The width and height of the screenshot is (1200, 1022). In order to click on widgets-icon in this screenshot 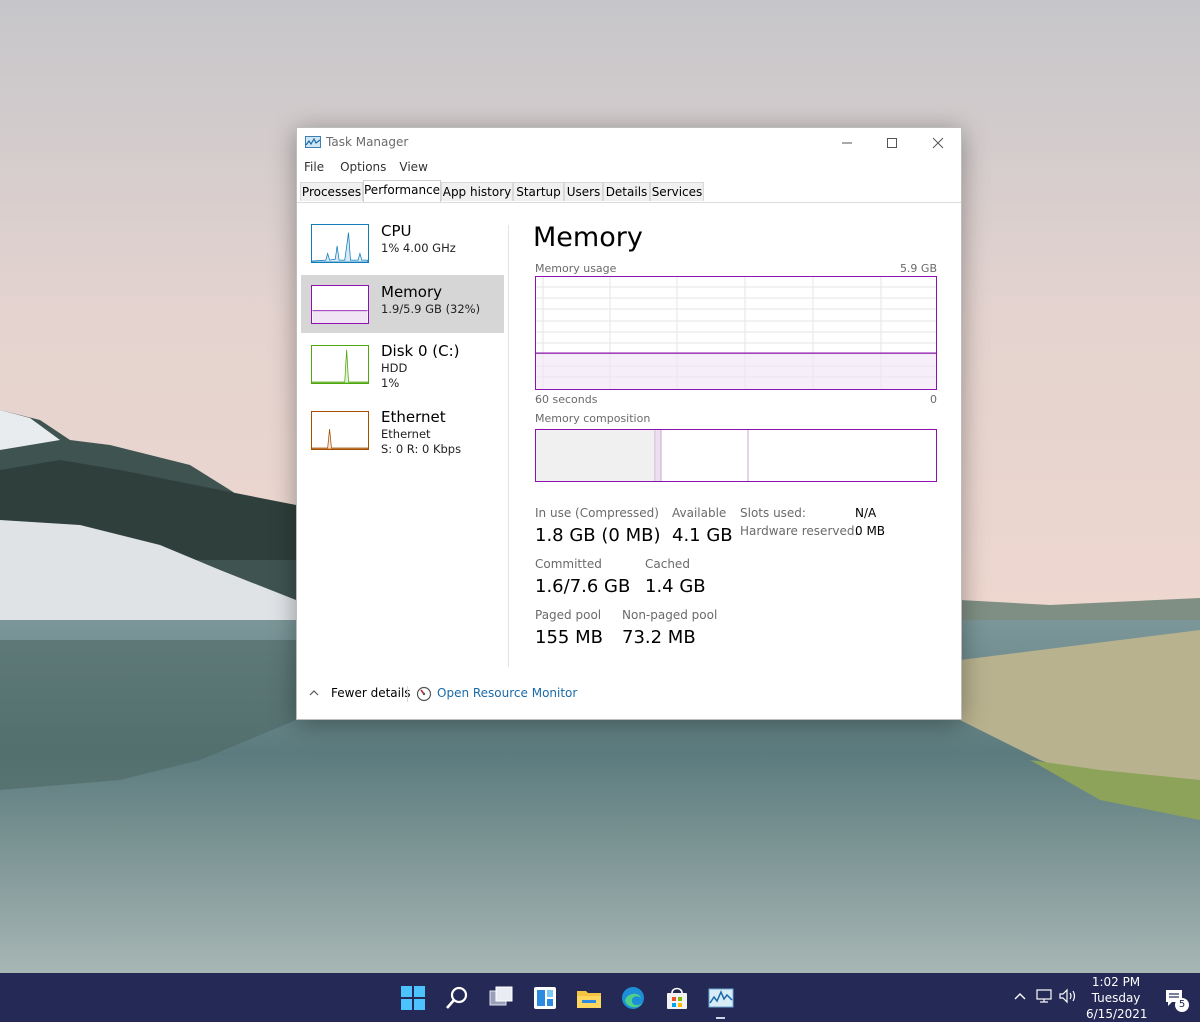, I will do `click(545, 998)`.